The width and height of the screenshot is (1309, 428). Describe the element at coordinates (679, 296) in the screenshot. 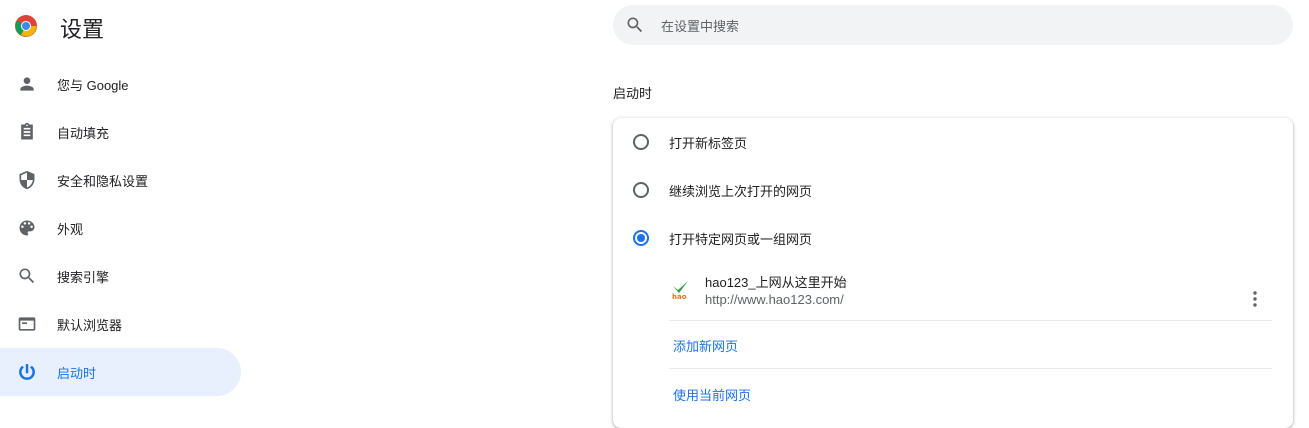

I see `svg-text: hao` at that location.